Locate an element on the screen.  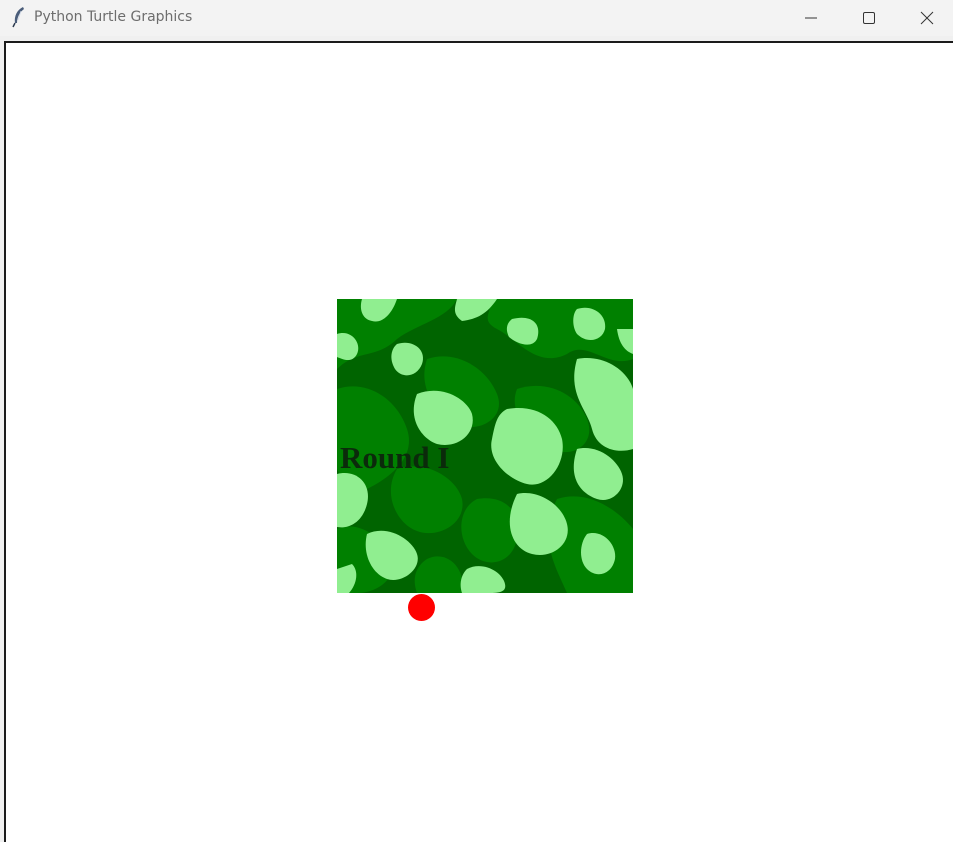
close-icon is located at coordinates (927, 18).